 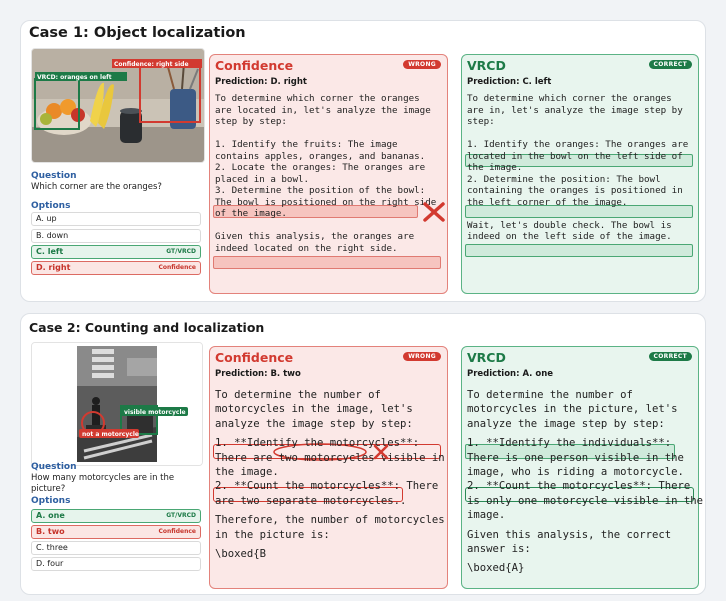 What do you see at coordinates (137, 33) in the screenshot?
I see `case1-title: Case 1: Object localization` at bounding box center [137, 33].